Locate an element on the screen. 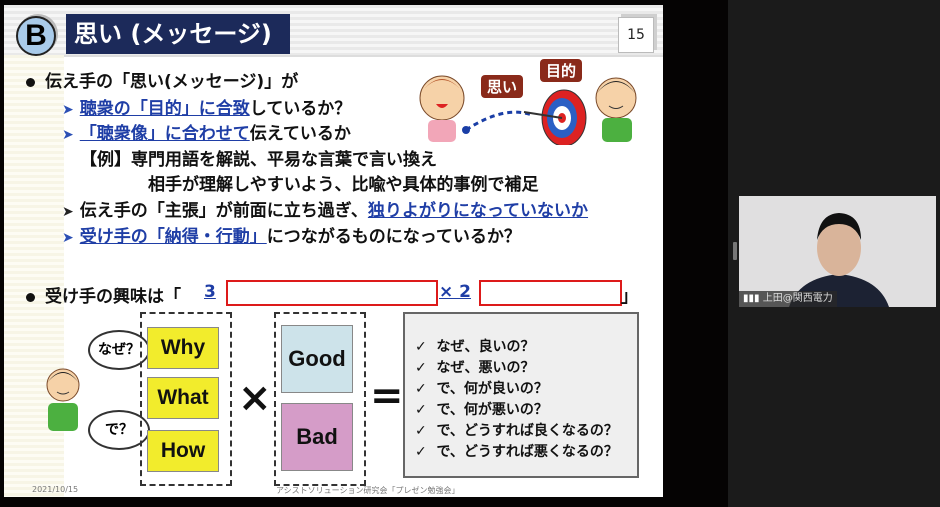 This screenshot has width=940, height=507. darts-illustration is located at coordinates (528, 110).